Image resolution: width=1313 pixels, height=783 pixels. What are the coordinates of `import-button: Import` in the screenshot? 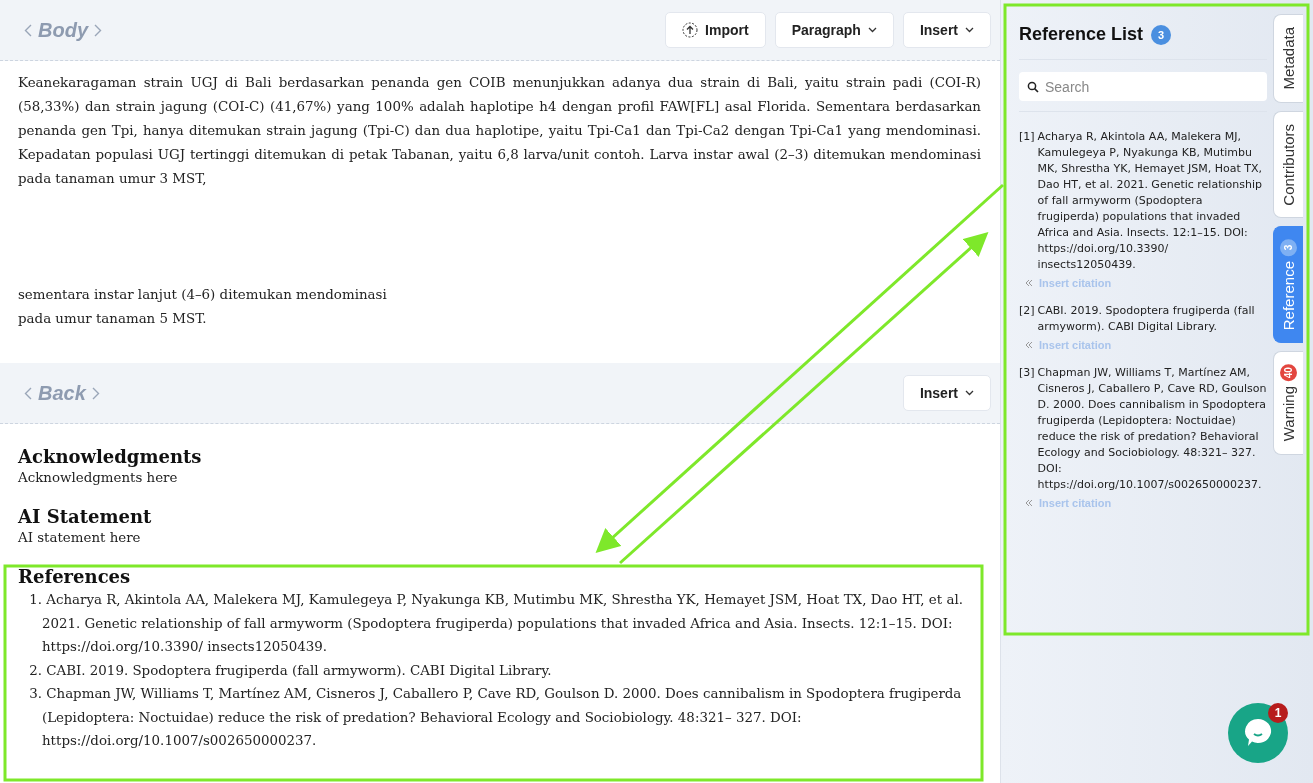 It's located at (715, 30).